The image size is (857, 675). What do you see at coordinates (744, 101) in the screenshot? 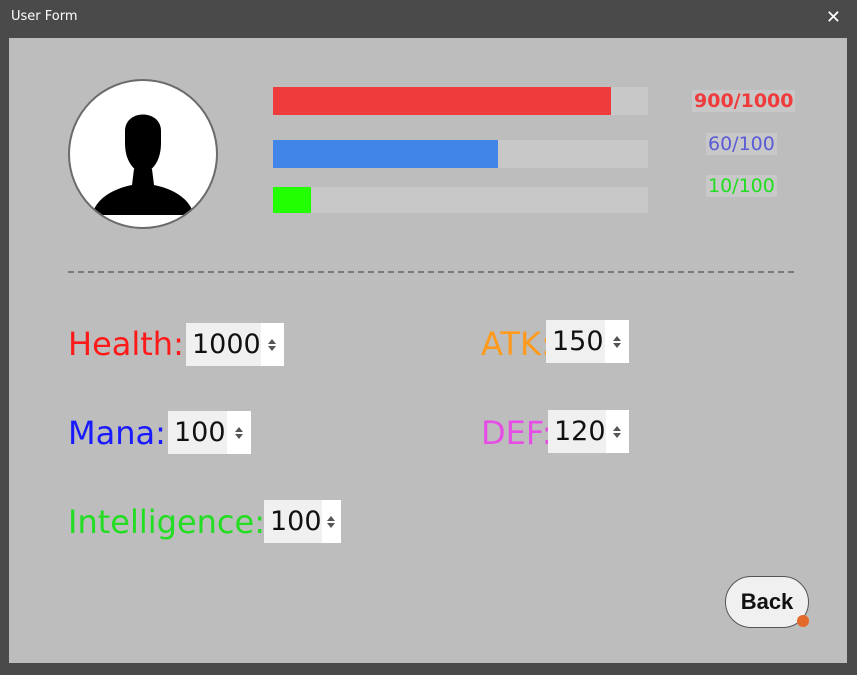
I see `health-bar-label: 900/1000` at bounding box center [744, 101].